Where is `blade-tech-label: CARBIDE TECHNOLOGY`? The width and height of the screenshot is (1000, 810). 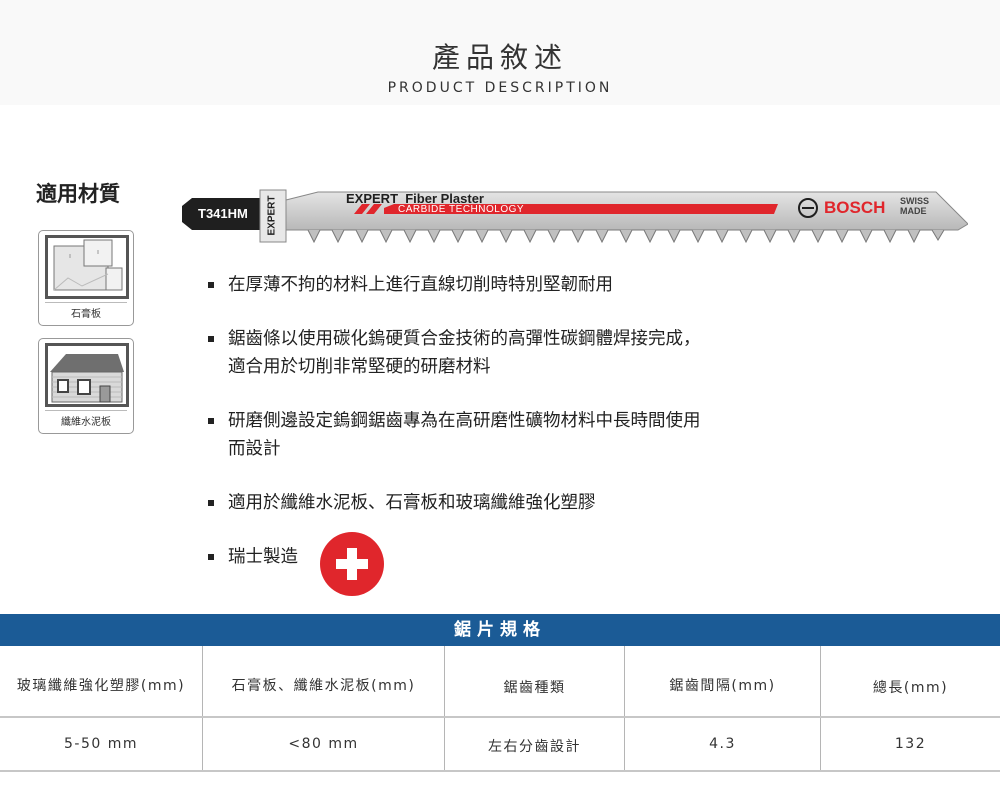 blade-tech-label: CARBIDE TECHNOLOGY is located at coordinates (461, 209).